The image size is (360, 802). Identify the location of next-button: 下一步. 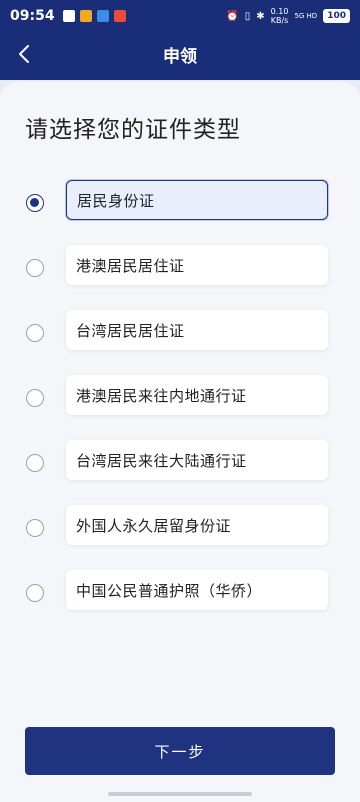
(180, 751).